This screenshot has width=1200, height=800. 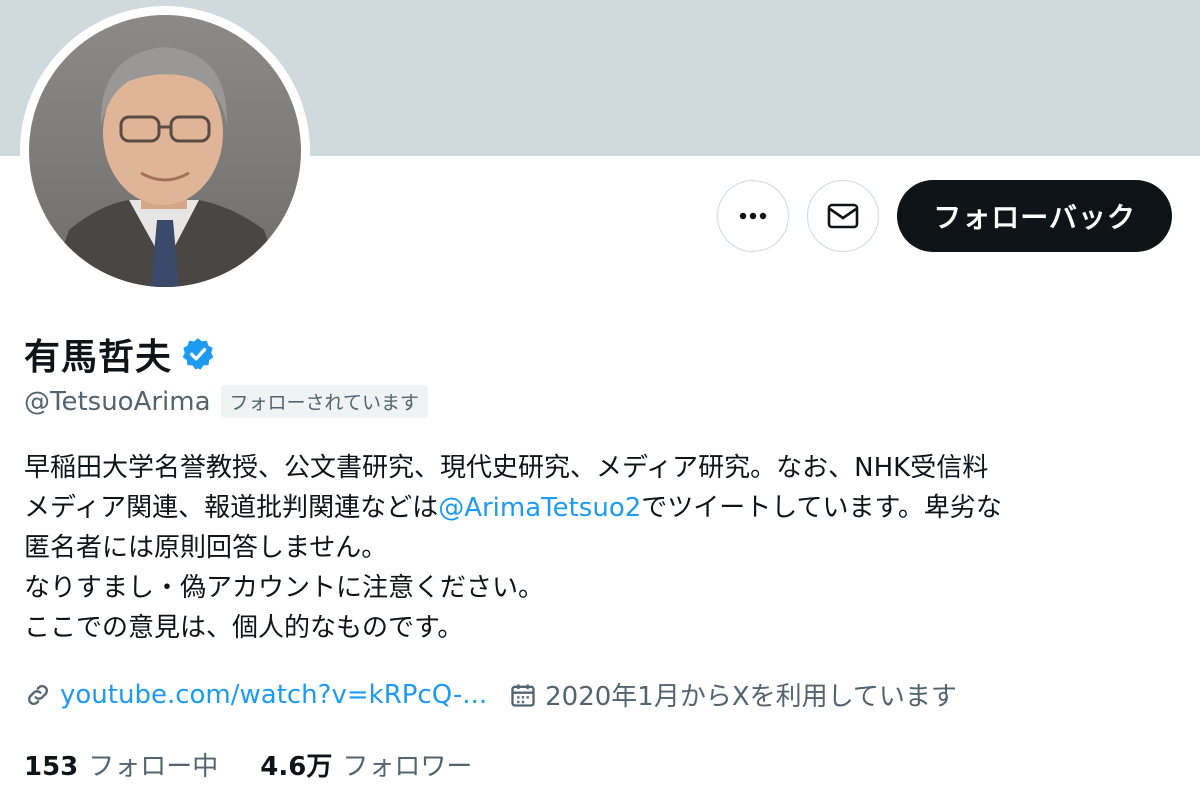 What do you see at coordinates (751, 697) in the screenshot?
I see `joined-date: 2020年1月からXを利用しています` at bounding box center [751, 697].